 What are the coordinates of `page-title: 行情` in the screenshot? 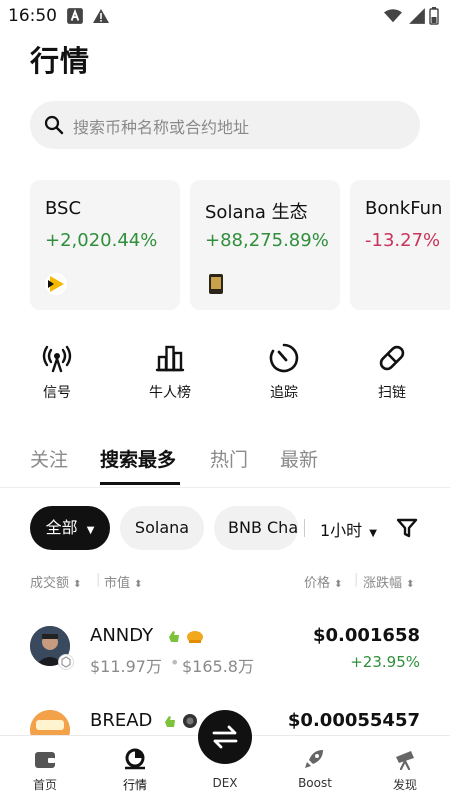 It's located at (60, 61).